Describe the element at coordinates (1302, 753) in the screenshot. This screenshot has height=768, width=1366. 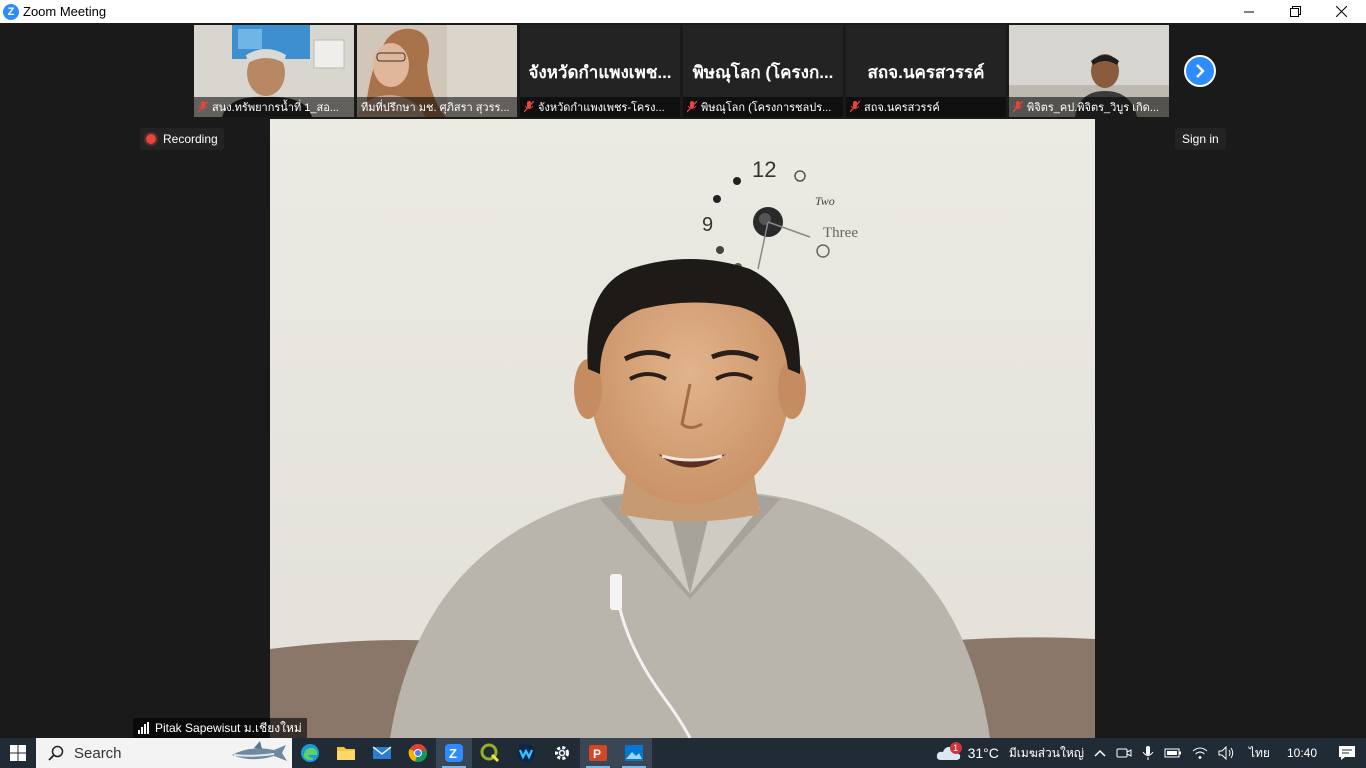
I see `clock-time: 10:40` at that location.